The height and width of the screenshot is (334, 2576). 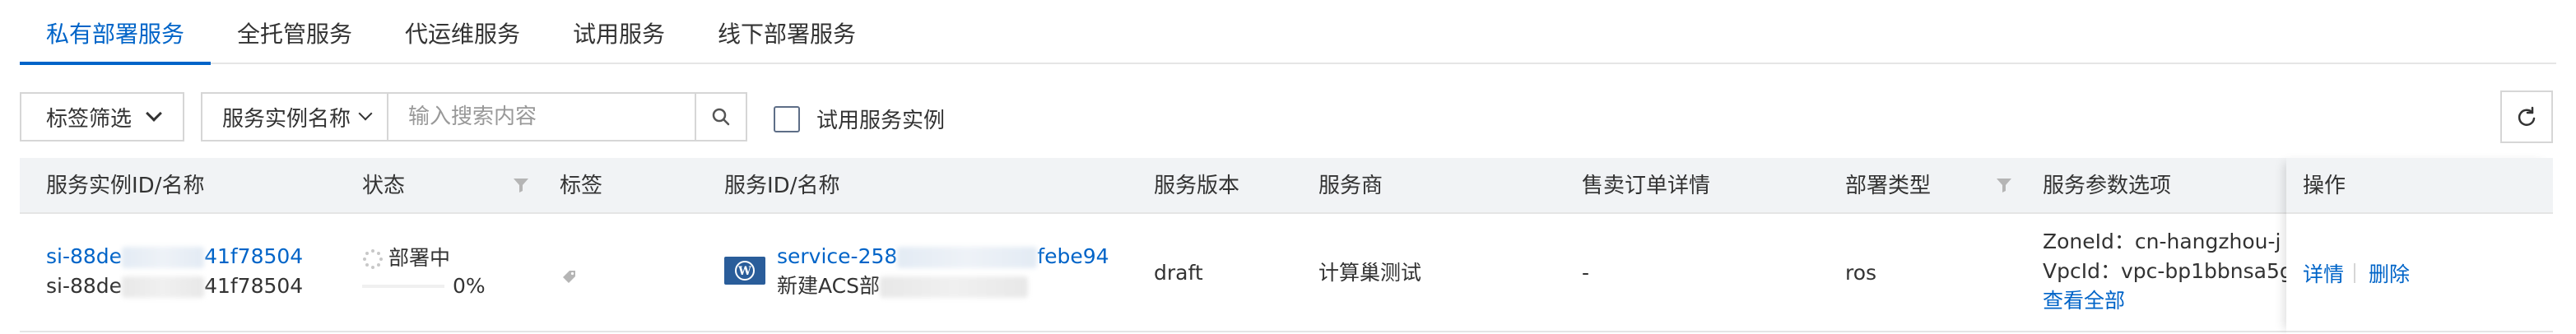 What do you see at coordinates (1370, 273) in the screenshot?
I see `service-provider: 计算巢测试` at bounding box center [1370, 273].